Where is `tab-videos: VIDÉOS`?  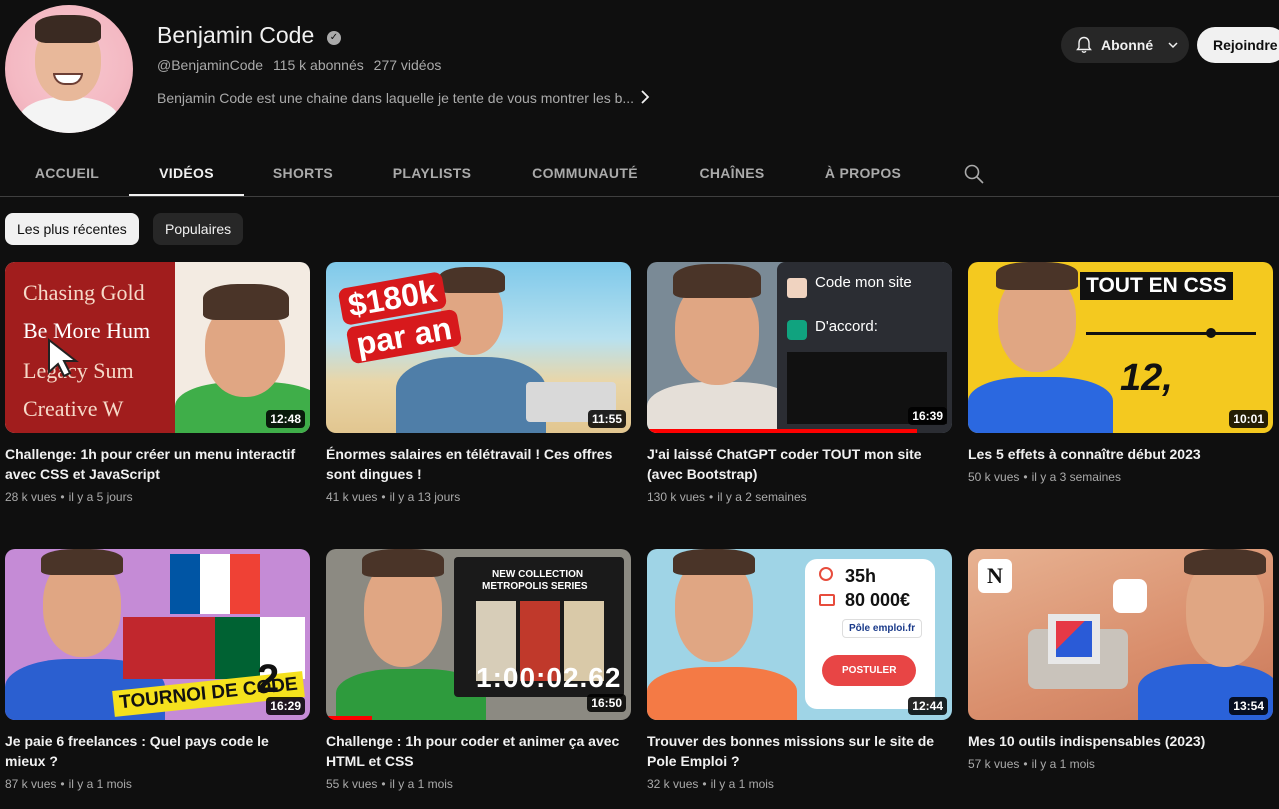
tab-videos: VIDÉOS is located at coordinates (186, 173).